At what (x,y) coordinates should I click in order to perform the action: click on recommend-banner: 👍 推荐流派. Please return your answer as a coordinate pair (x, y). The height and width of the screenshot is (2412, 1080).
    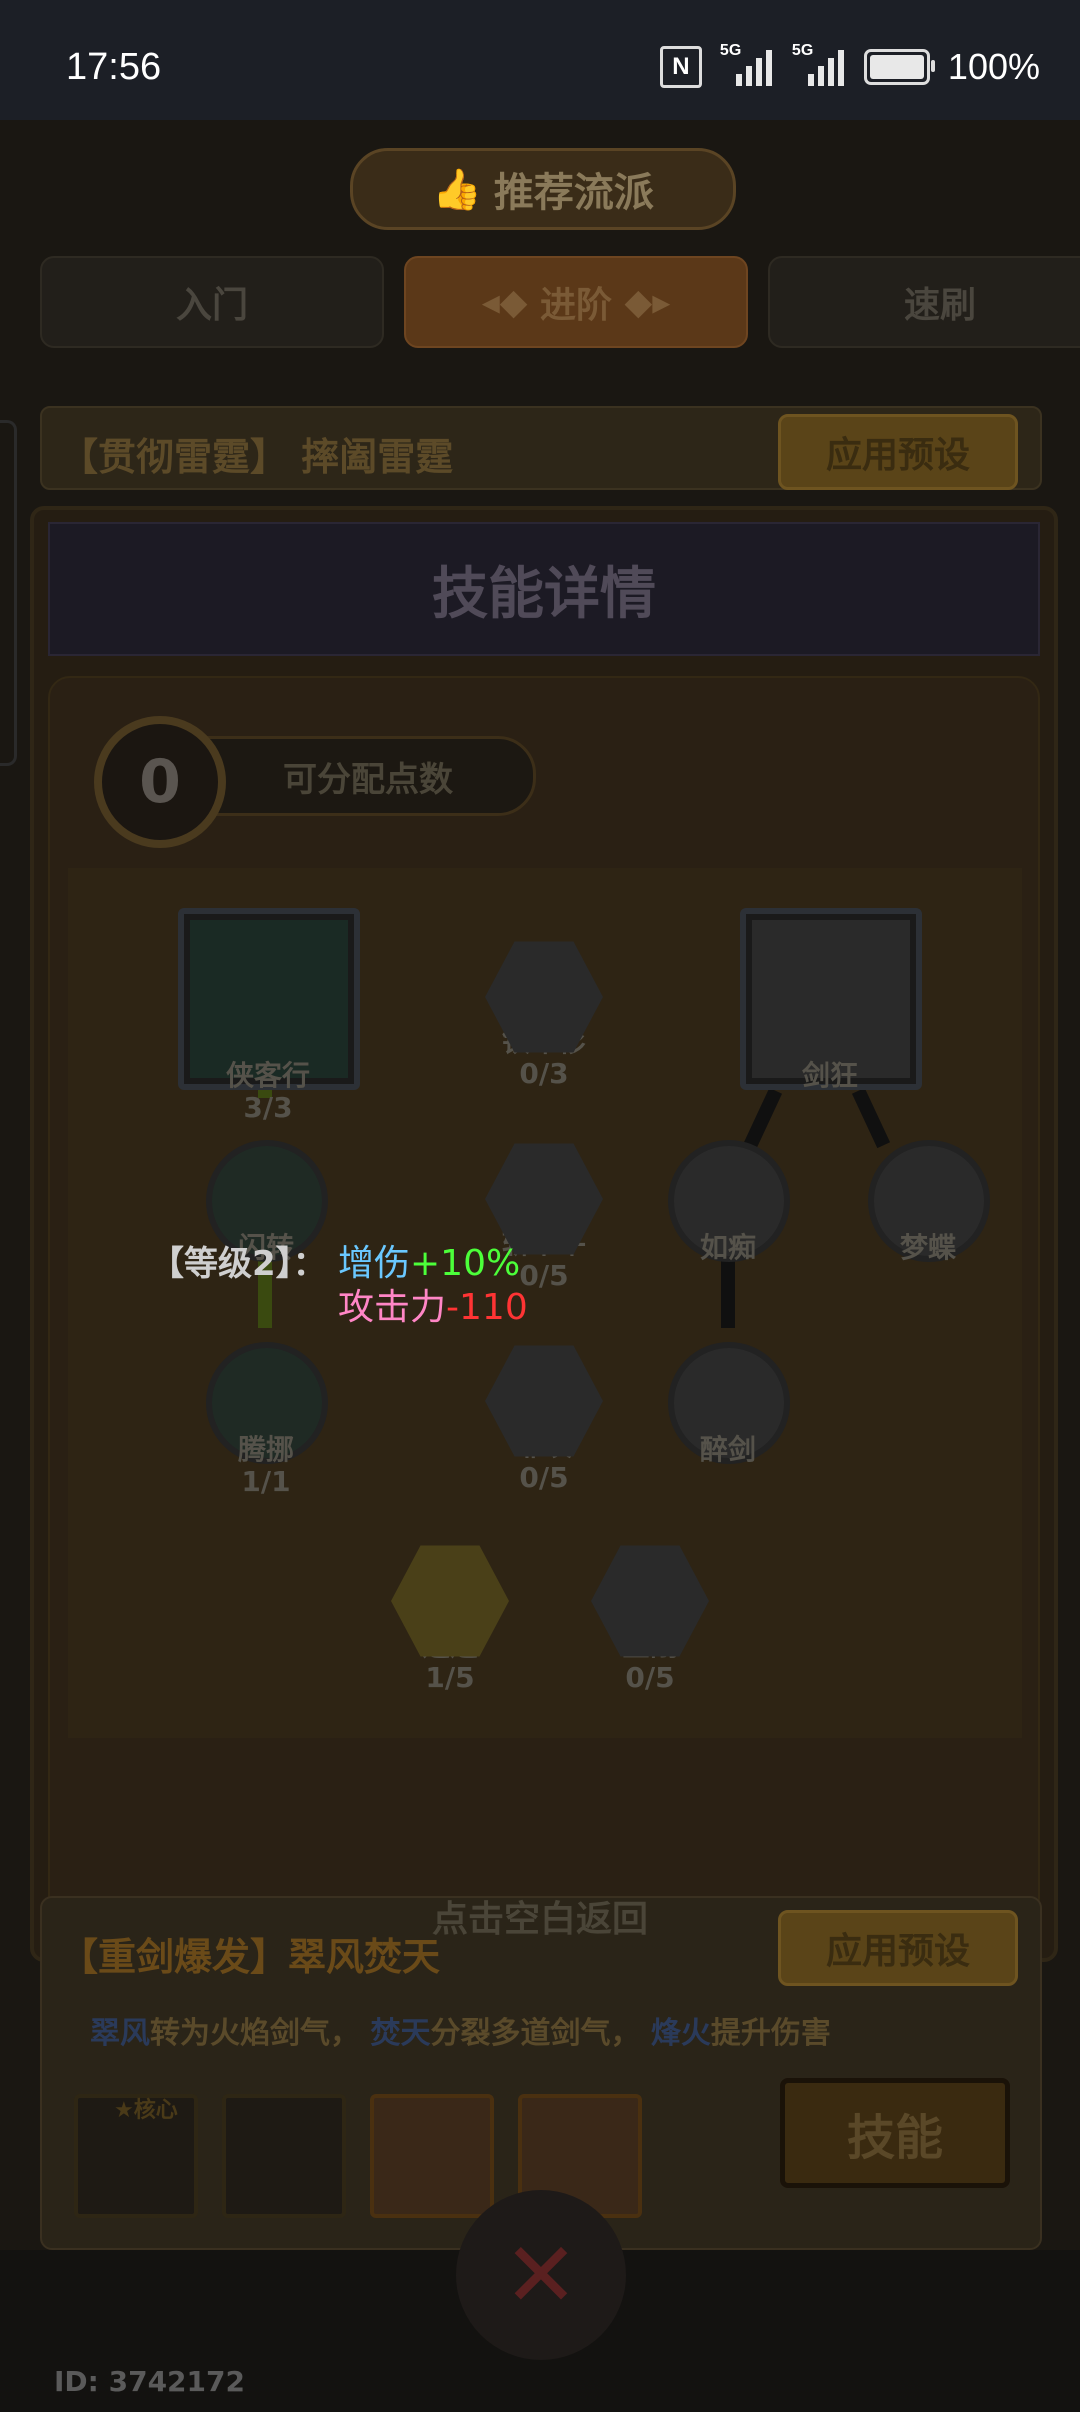
    Looking at the image, I should click on (543, 189).